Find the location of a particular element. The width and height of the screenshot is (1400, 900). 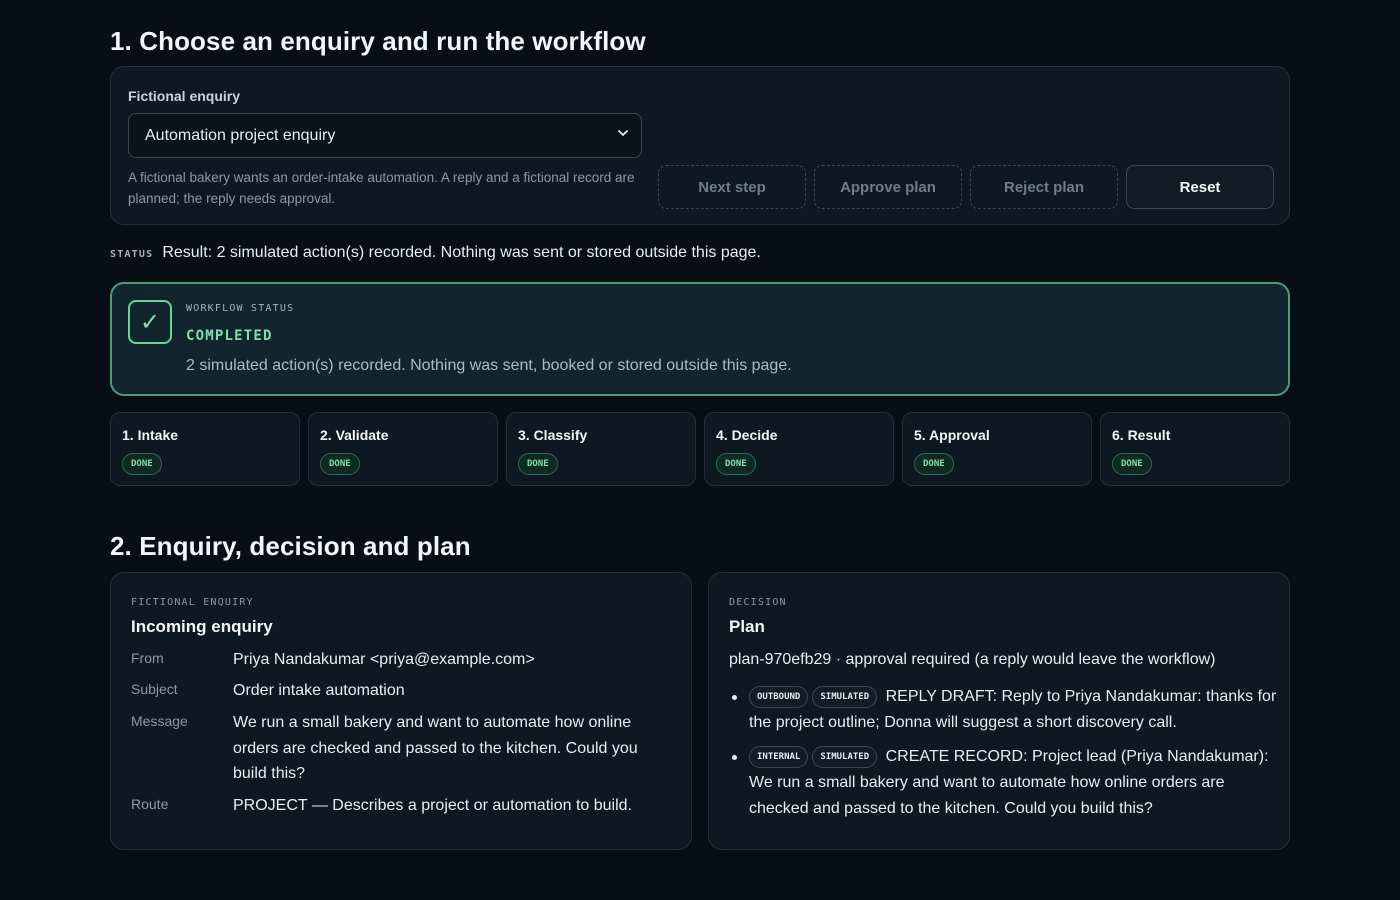

step-classify: 3. Classify DONE is located at coordinates (601, 449).